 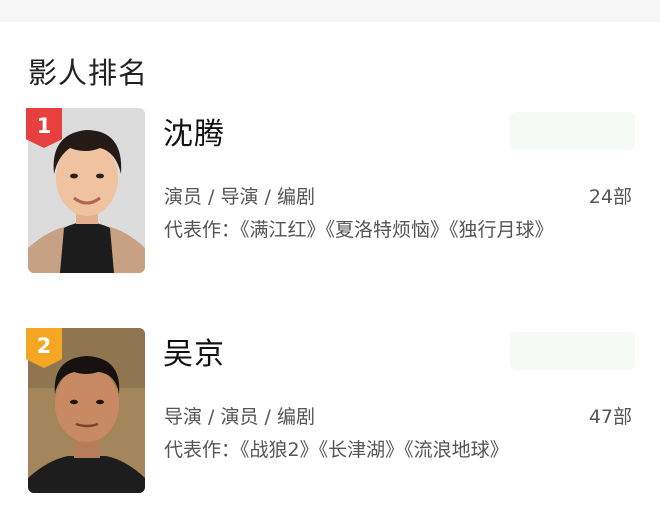 I want to click on person-name: 沈腾, so click(x=194, y=131).